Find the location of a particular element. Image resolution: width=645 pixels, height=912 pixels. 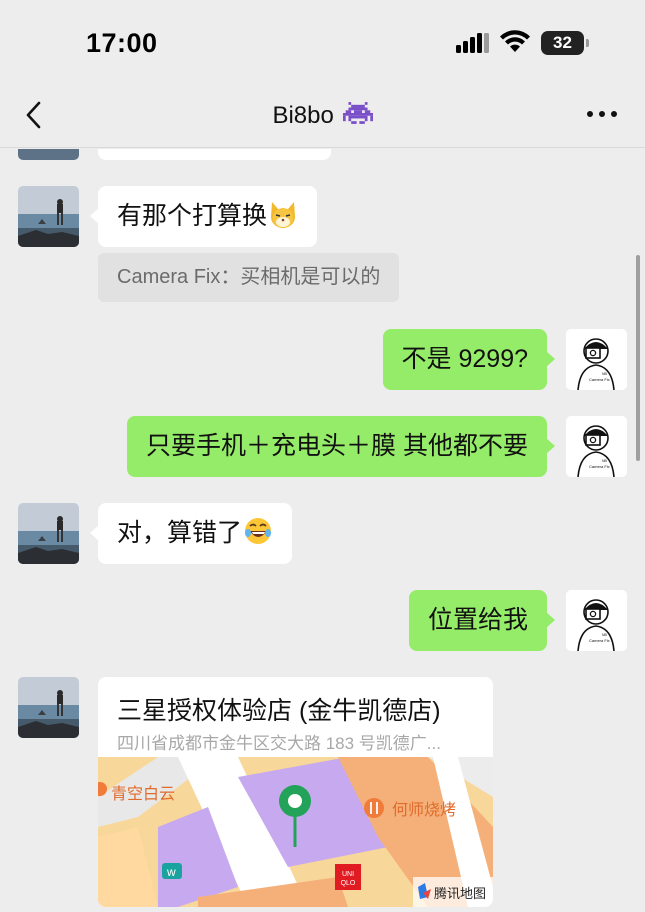

message-bubble: 只要手机＋充电头＋膜 其他都不要 is located at coordinates (341, 446).